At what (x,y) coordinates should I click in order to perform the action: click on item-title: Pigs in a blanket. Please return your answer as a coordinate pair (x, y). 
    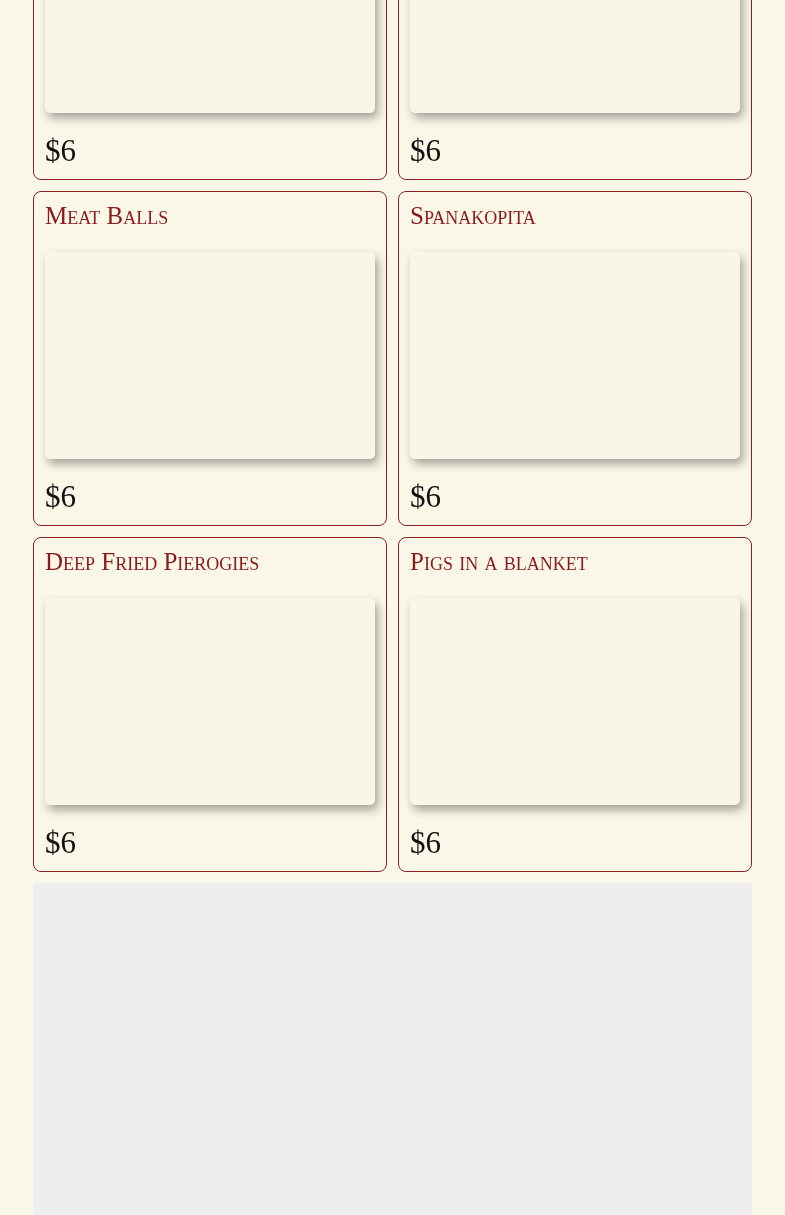
    Looking at the image, I should click on (499, 562).